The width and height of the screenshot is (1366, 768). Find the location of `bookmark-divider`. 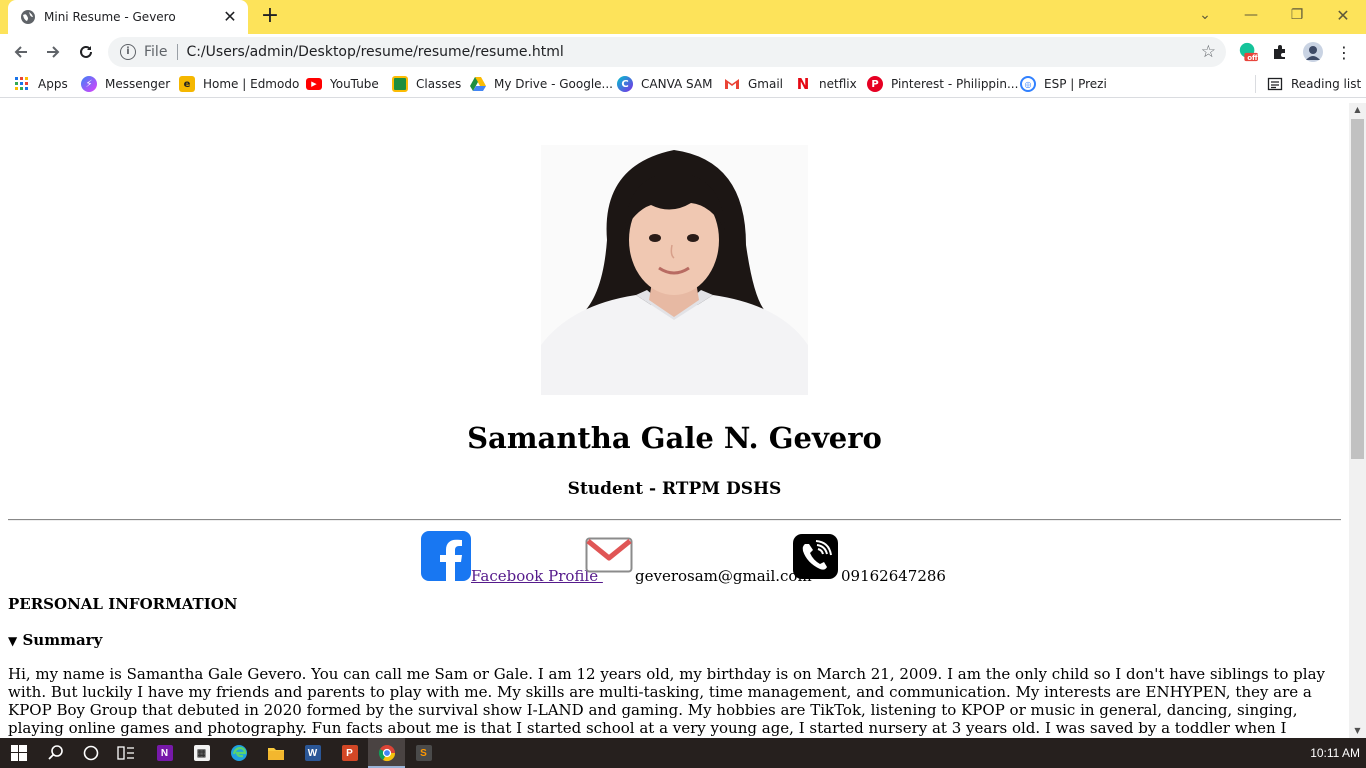

bookmark-divider is located at coordinates (1255, 84).